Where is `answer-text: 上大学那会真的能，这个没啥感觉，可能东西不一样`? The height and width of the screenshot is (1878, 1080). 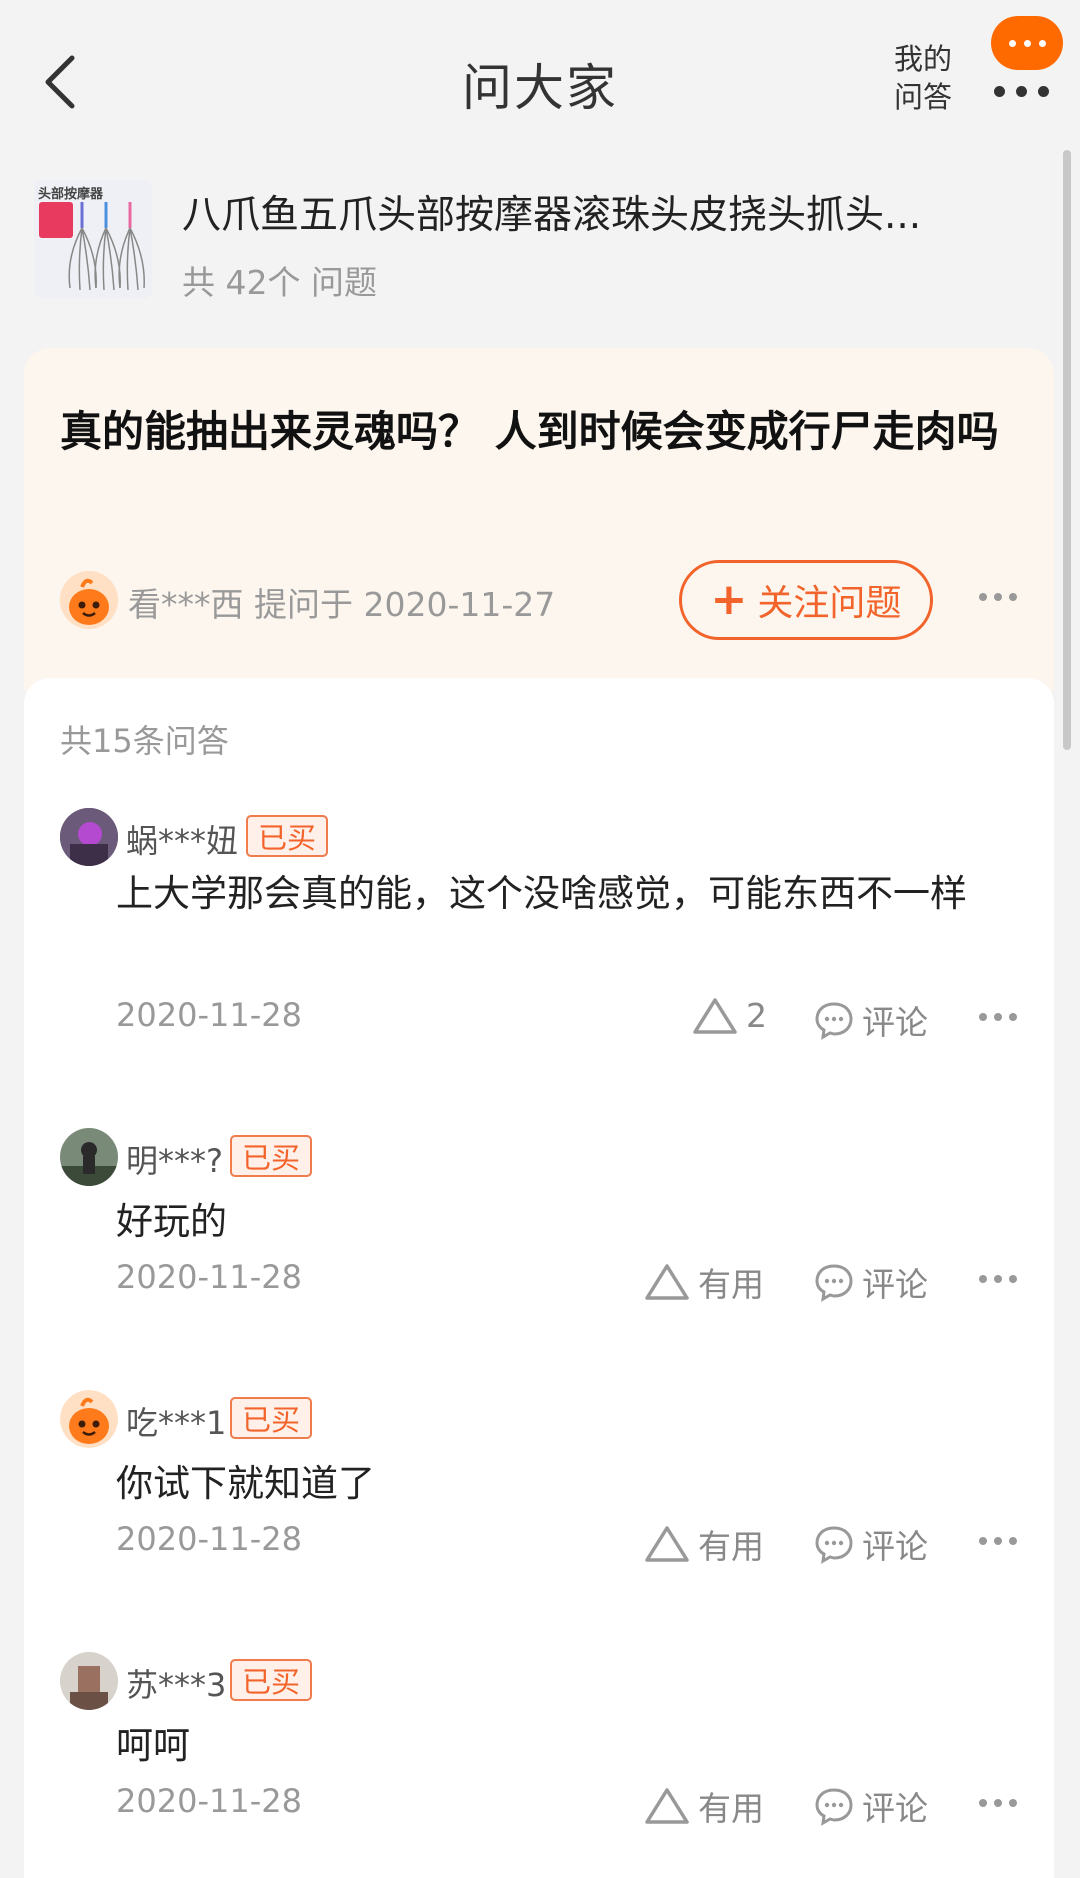
answer-text: 上大学那会真的能，这个没啥感觉，可能东西不一样 is located at coordinates (541, 893).